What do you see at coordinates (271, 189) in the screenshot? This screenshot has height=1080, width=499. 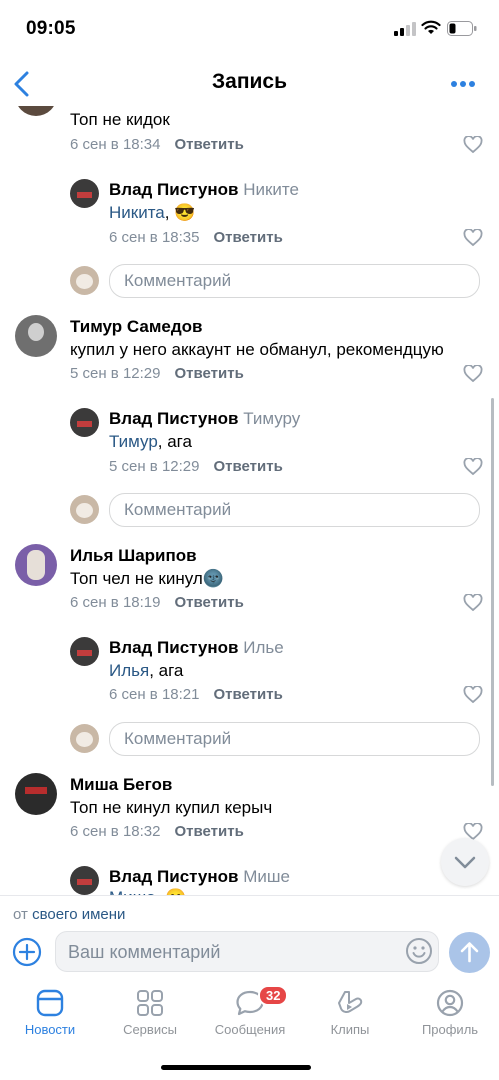 I see `reply-to: Никите` at bounding box center [271, 189].